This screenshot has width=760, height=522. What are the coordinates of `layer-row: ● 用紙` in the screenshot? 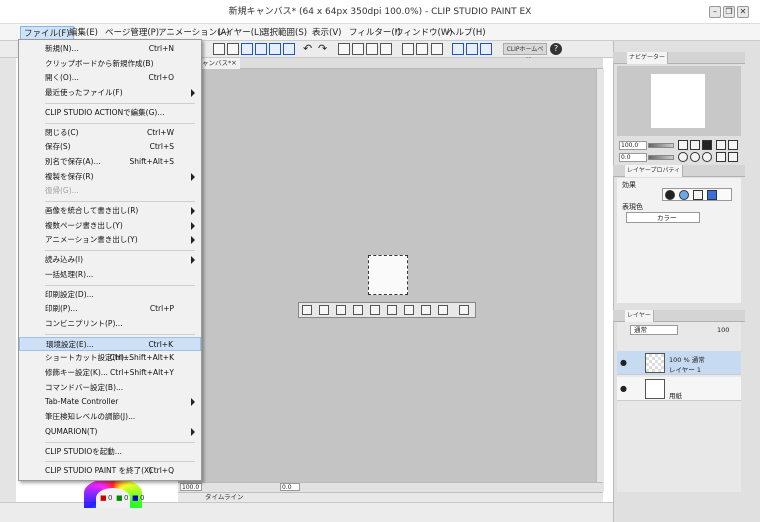 It's located at (679, 389).